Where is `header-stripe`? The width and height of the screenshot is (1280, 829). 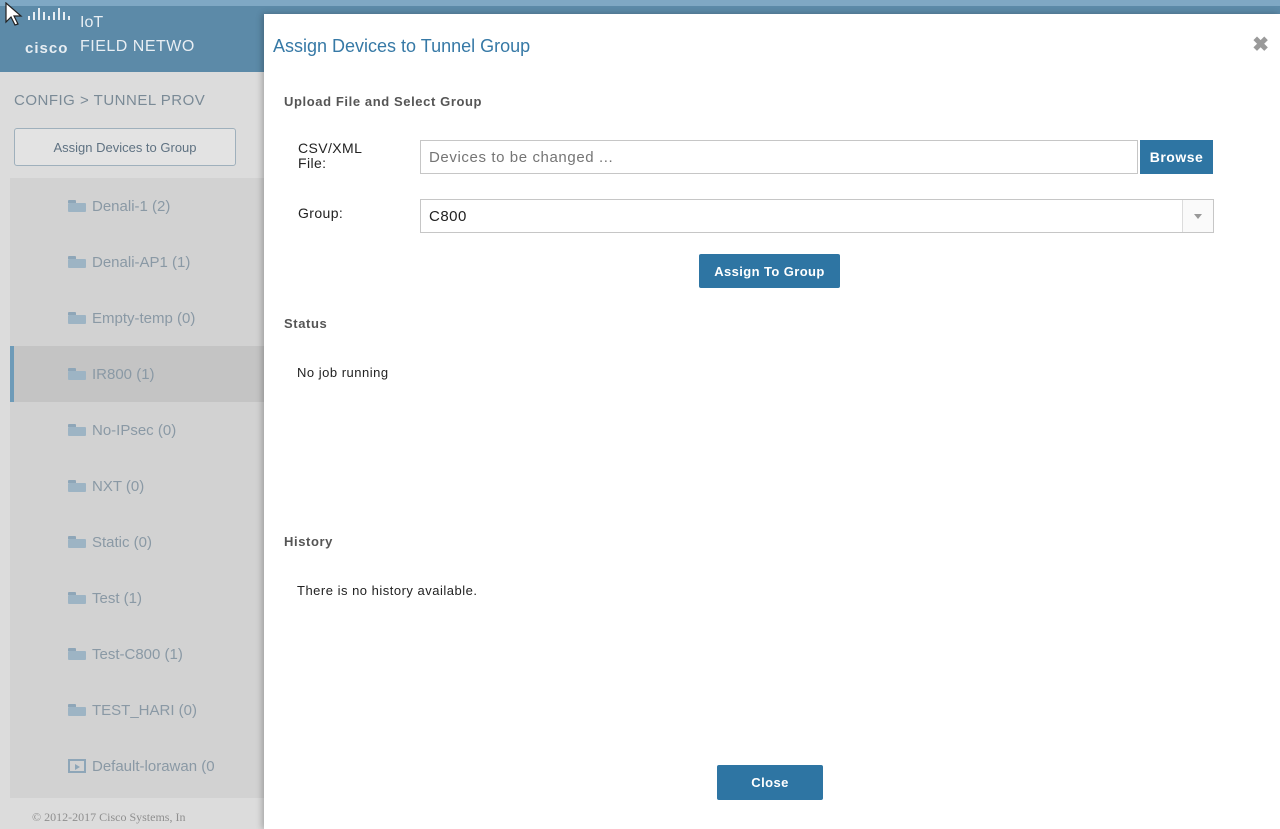 header-stripe is located at coordinates (640, 3).